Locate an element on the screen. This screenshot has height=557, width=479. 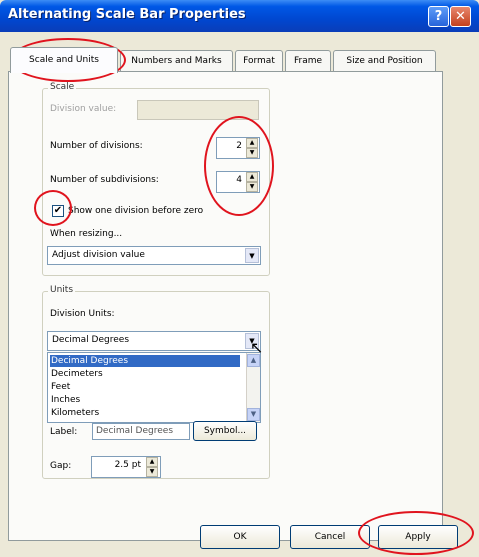
units-group-label: Units is located at coordinates (62, 290).